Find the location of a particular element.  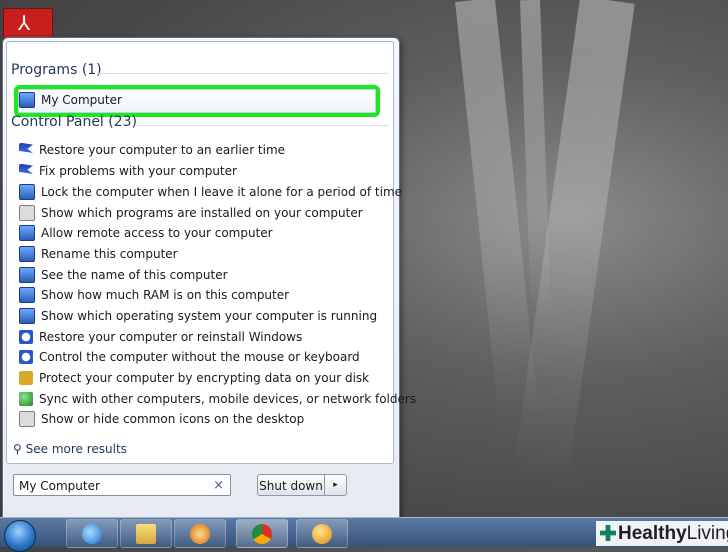

programs-header: Programs (1) is located at coordinates (56, 70).